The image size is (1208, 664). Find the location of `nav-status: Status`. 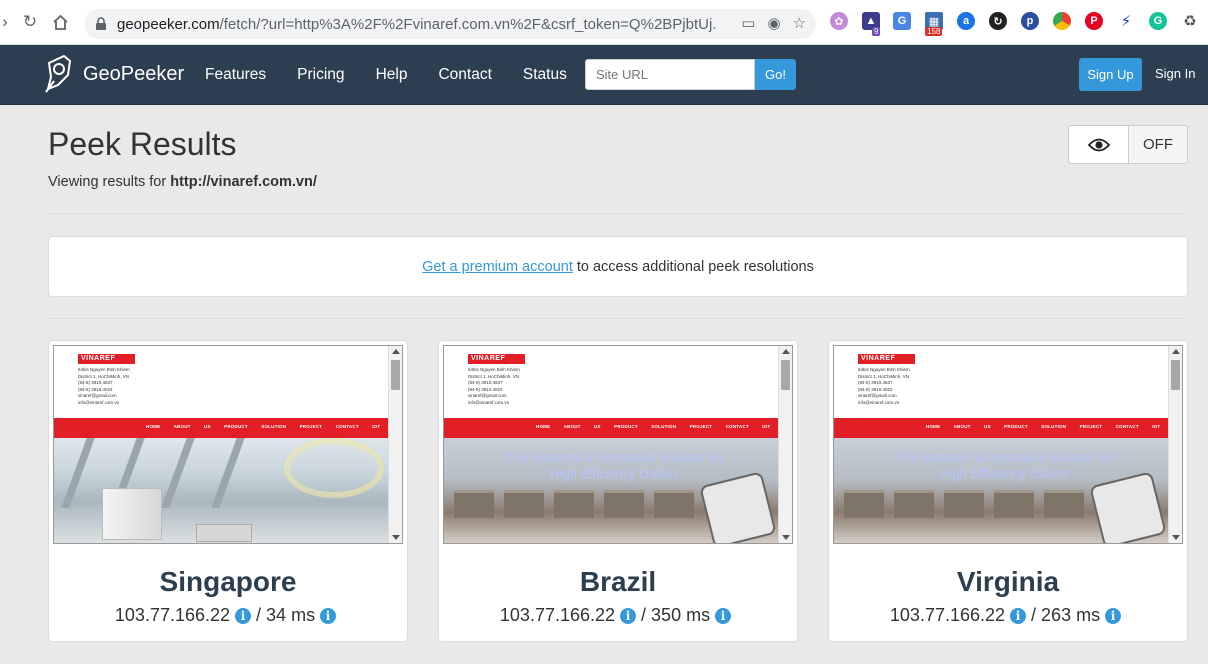

nav-status: Status is located at coordinates (545, 75).